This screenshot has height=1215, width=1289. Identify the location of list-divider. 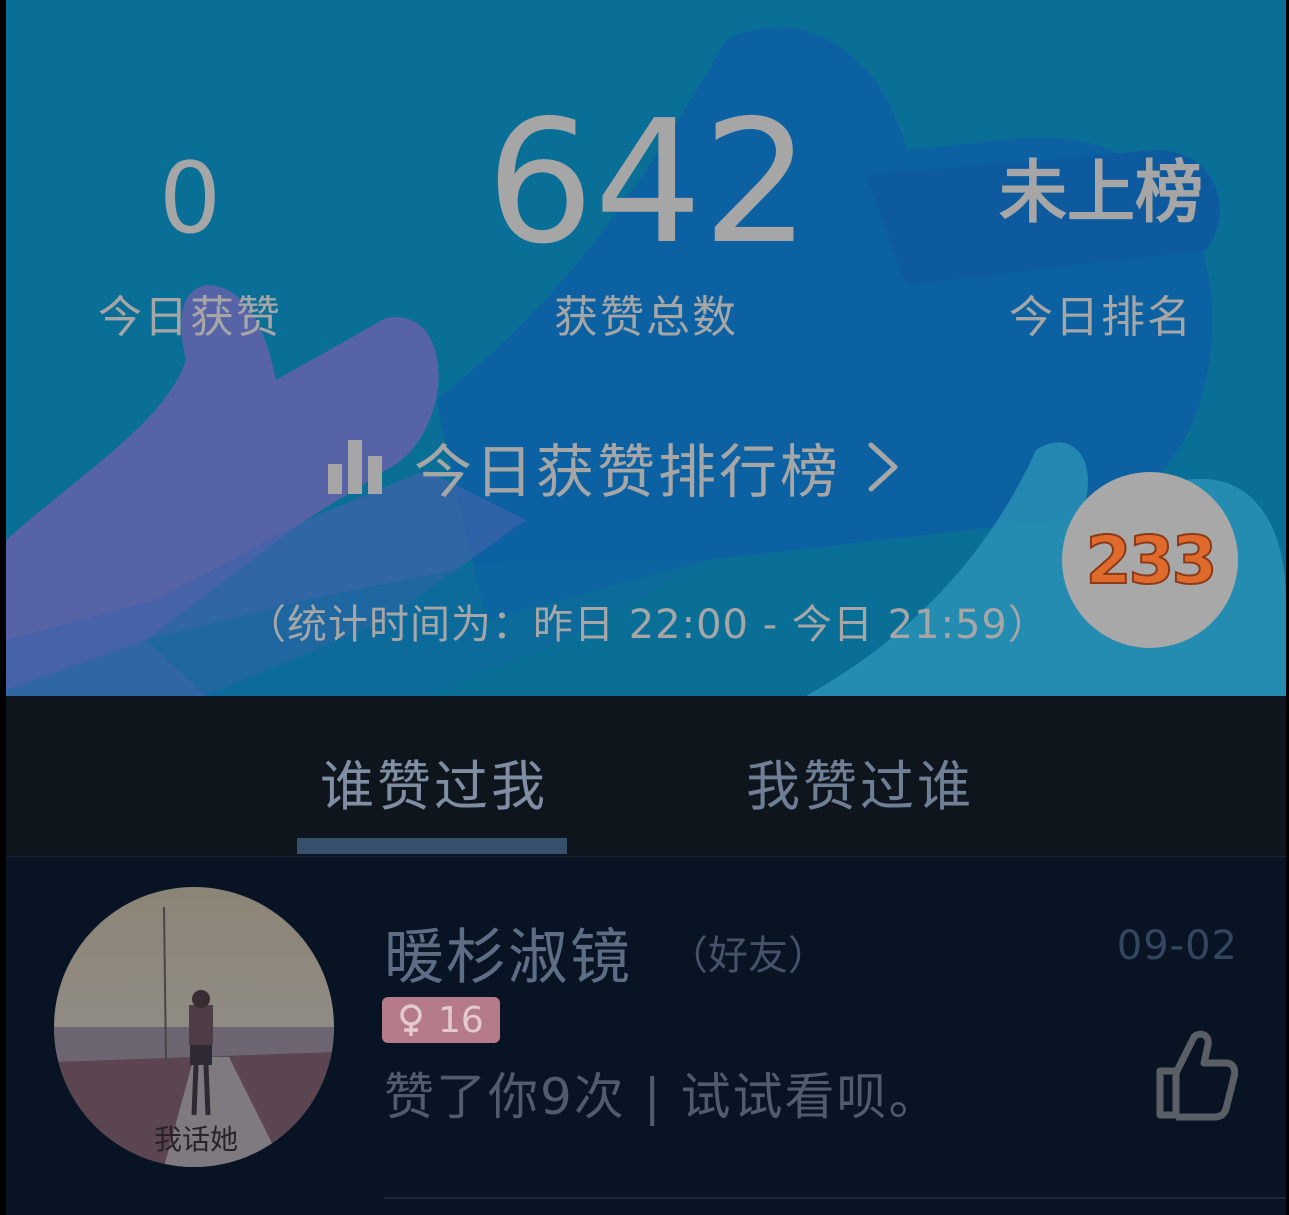
(835, 1198).